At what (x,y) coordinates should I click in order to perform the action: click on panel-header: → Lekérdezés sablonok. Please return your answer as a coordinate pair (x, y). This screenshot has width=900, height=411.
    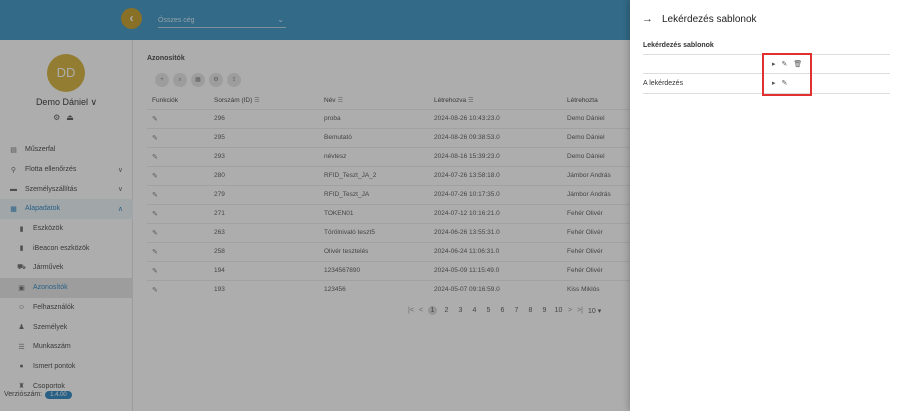
    Looking at the image, I should click on (699, 19).